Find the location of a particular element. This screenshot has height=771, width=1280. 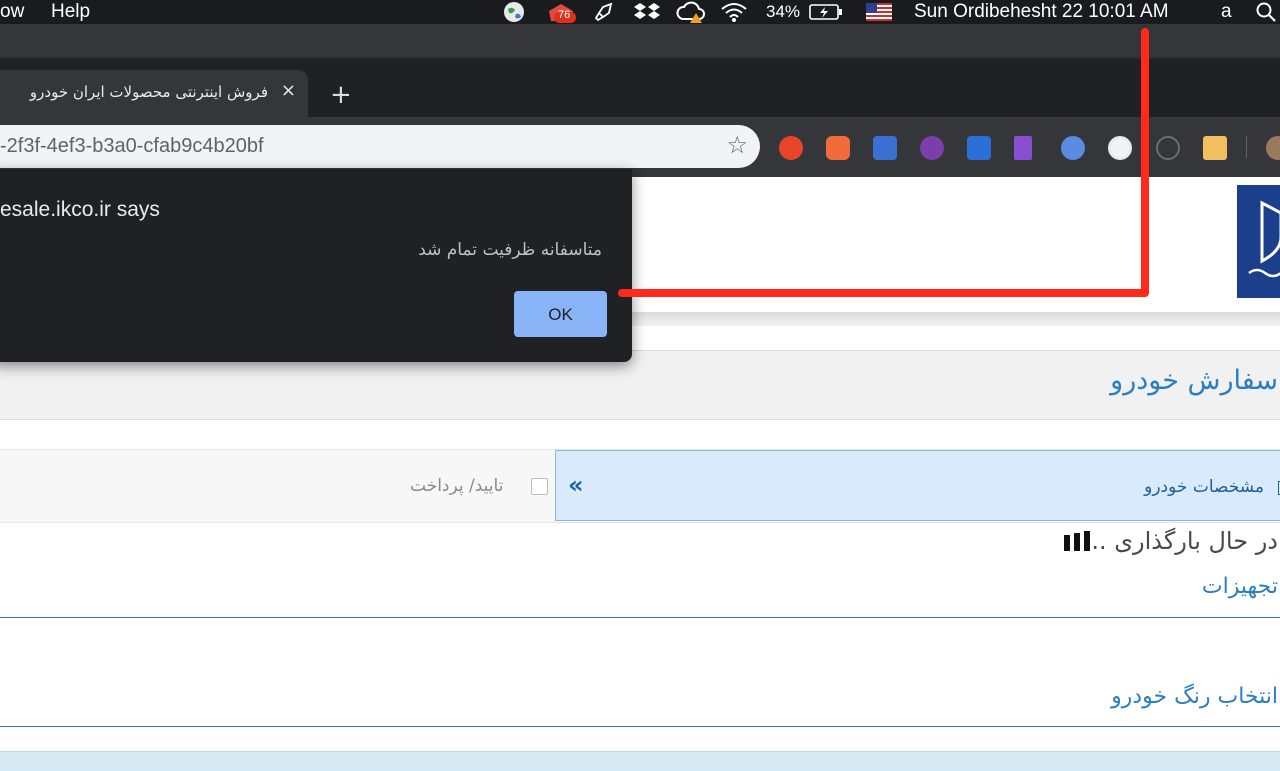

info-box is located at coordinates (640, 761).